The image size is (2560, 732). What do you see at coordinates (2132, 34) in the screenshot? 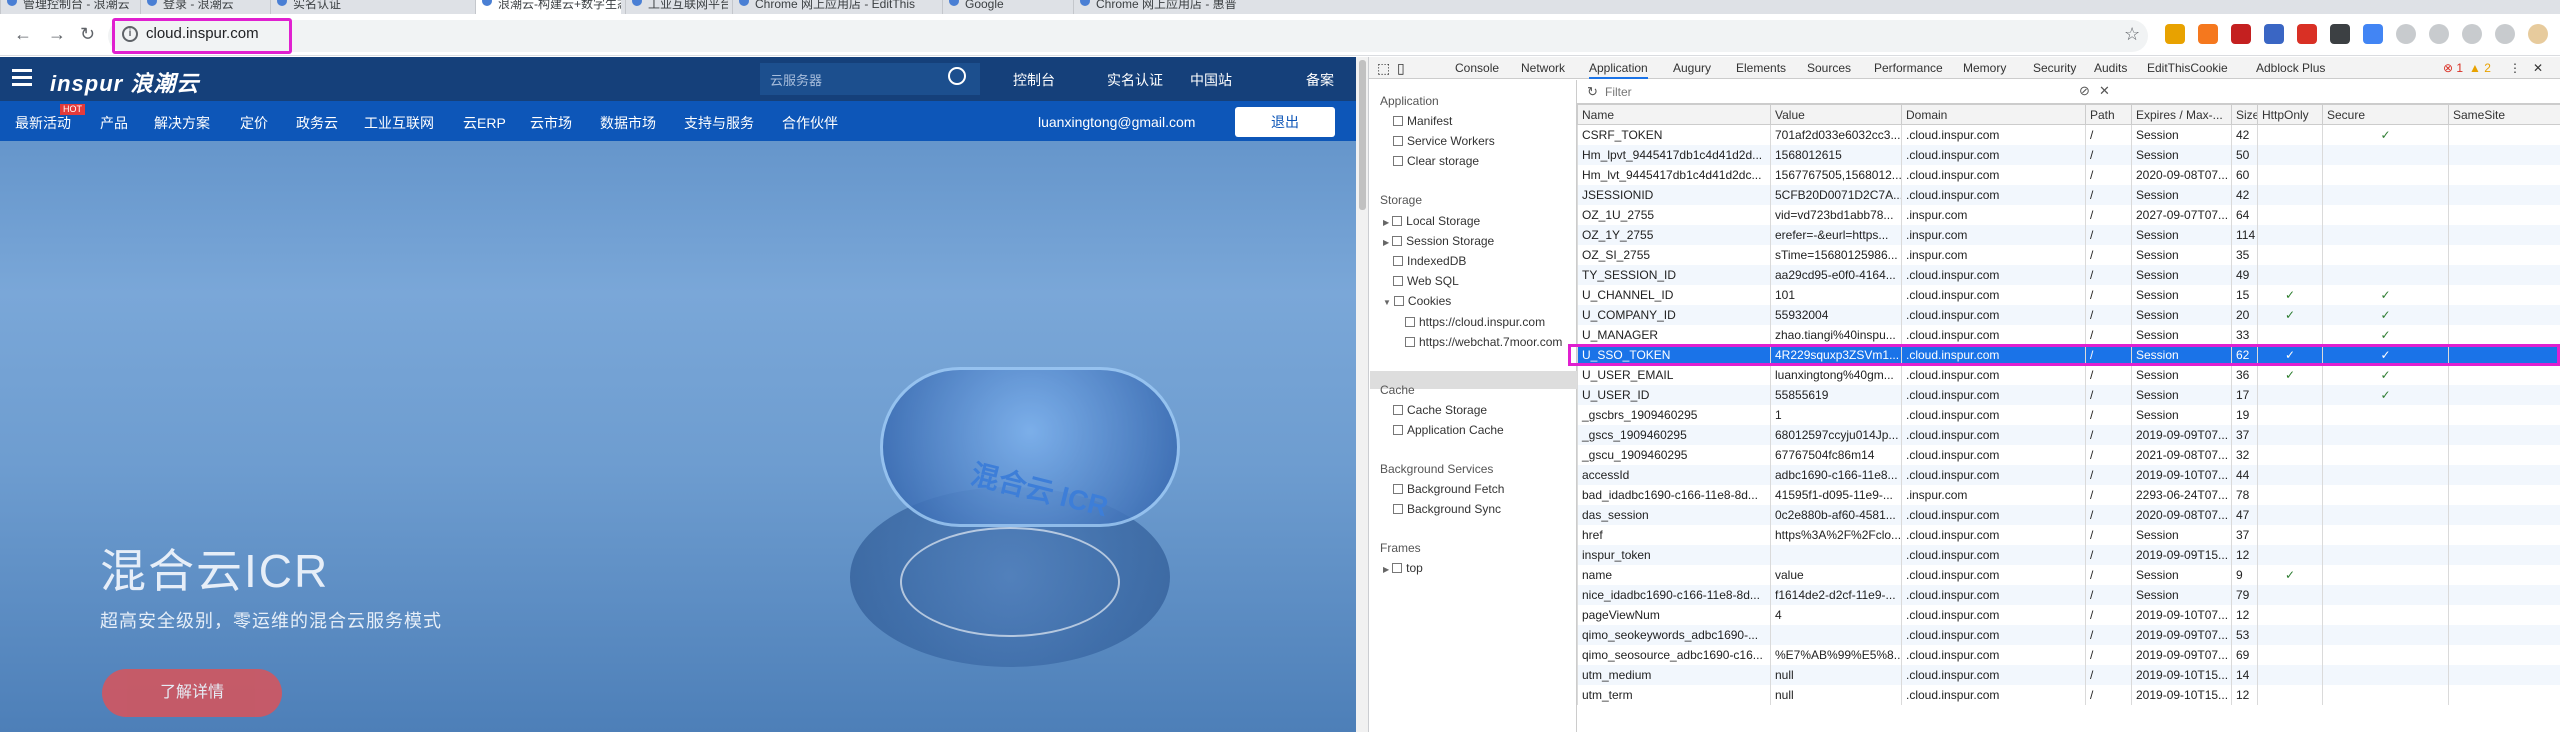
I see `bookmark-star-icon: ☆` at bounding box center [2132, 34].